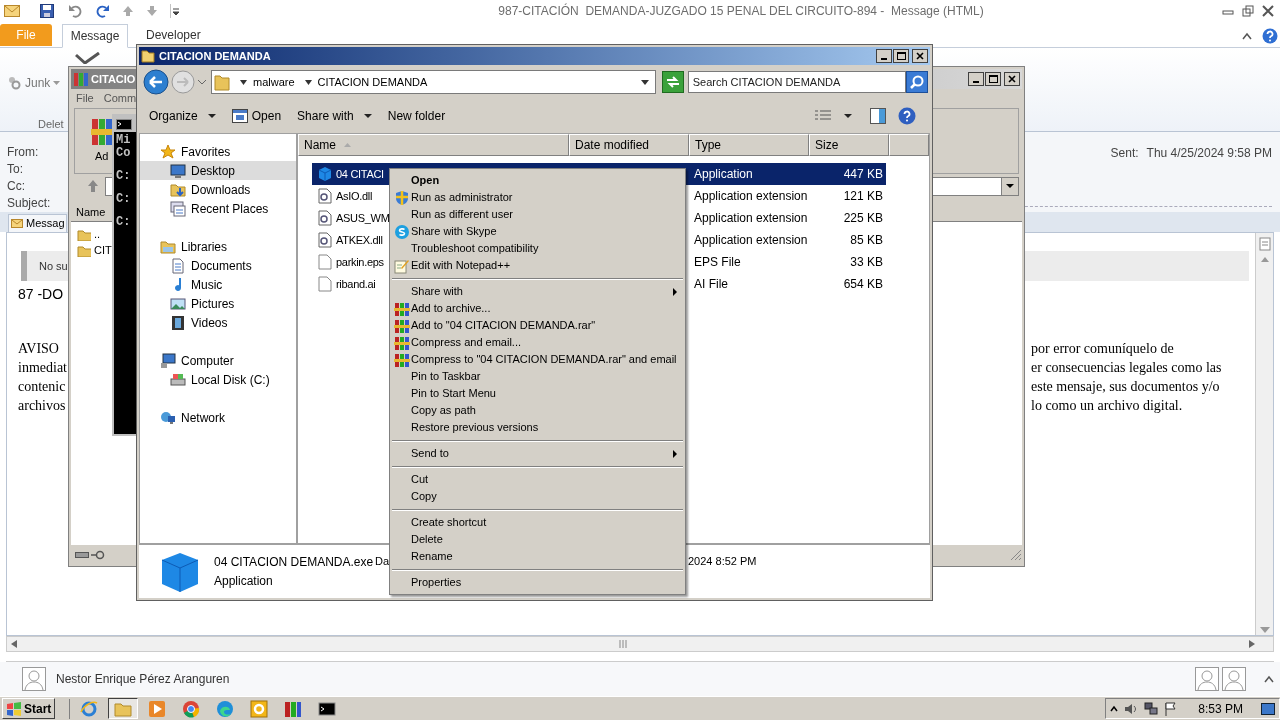  What do you see at coordinates (359, 240) in the screenshot?
I see `file-name: ATKEX.dll` at bounding box center [359, 240].